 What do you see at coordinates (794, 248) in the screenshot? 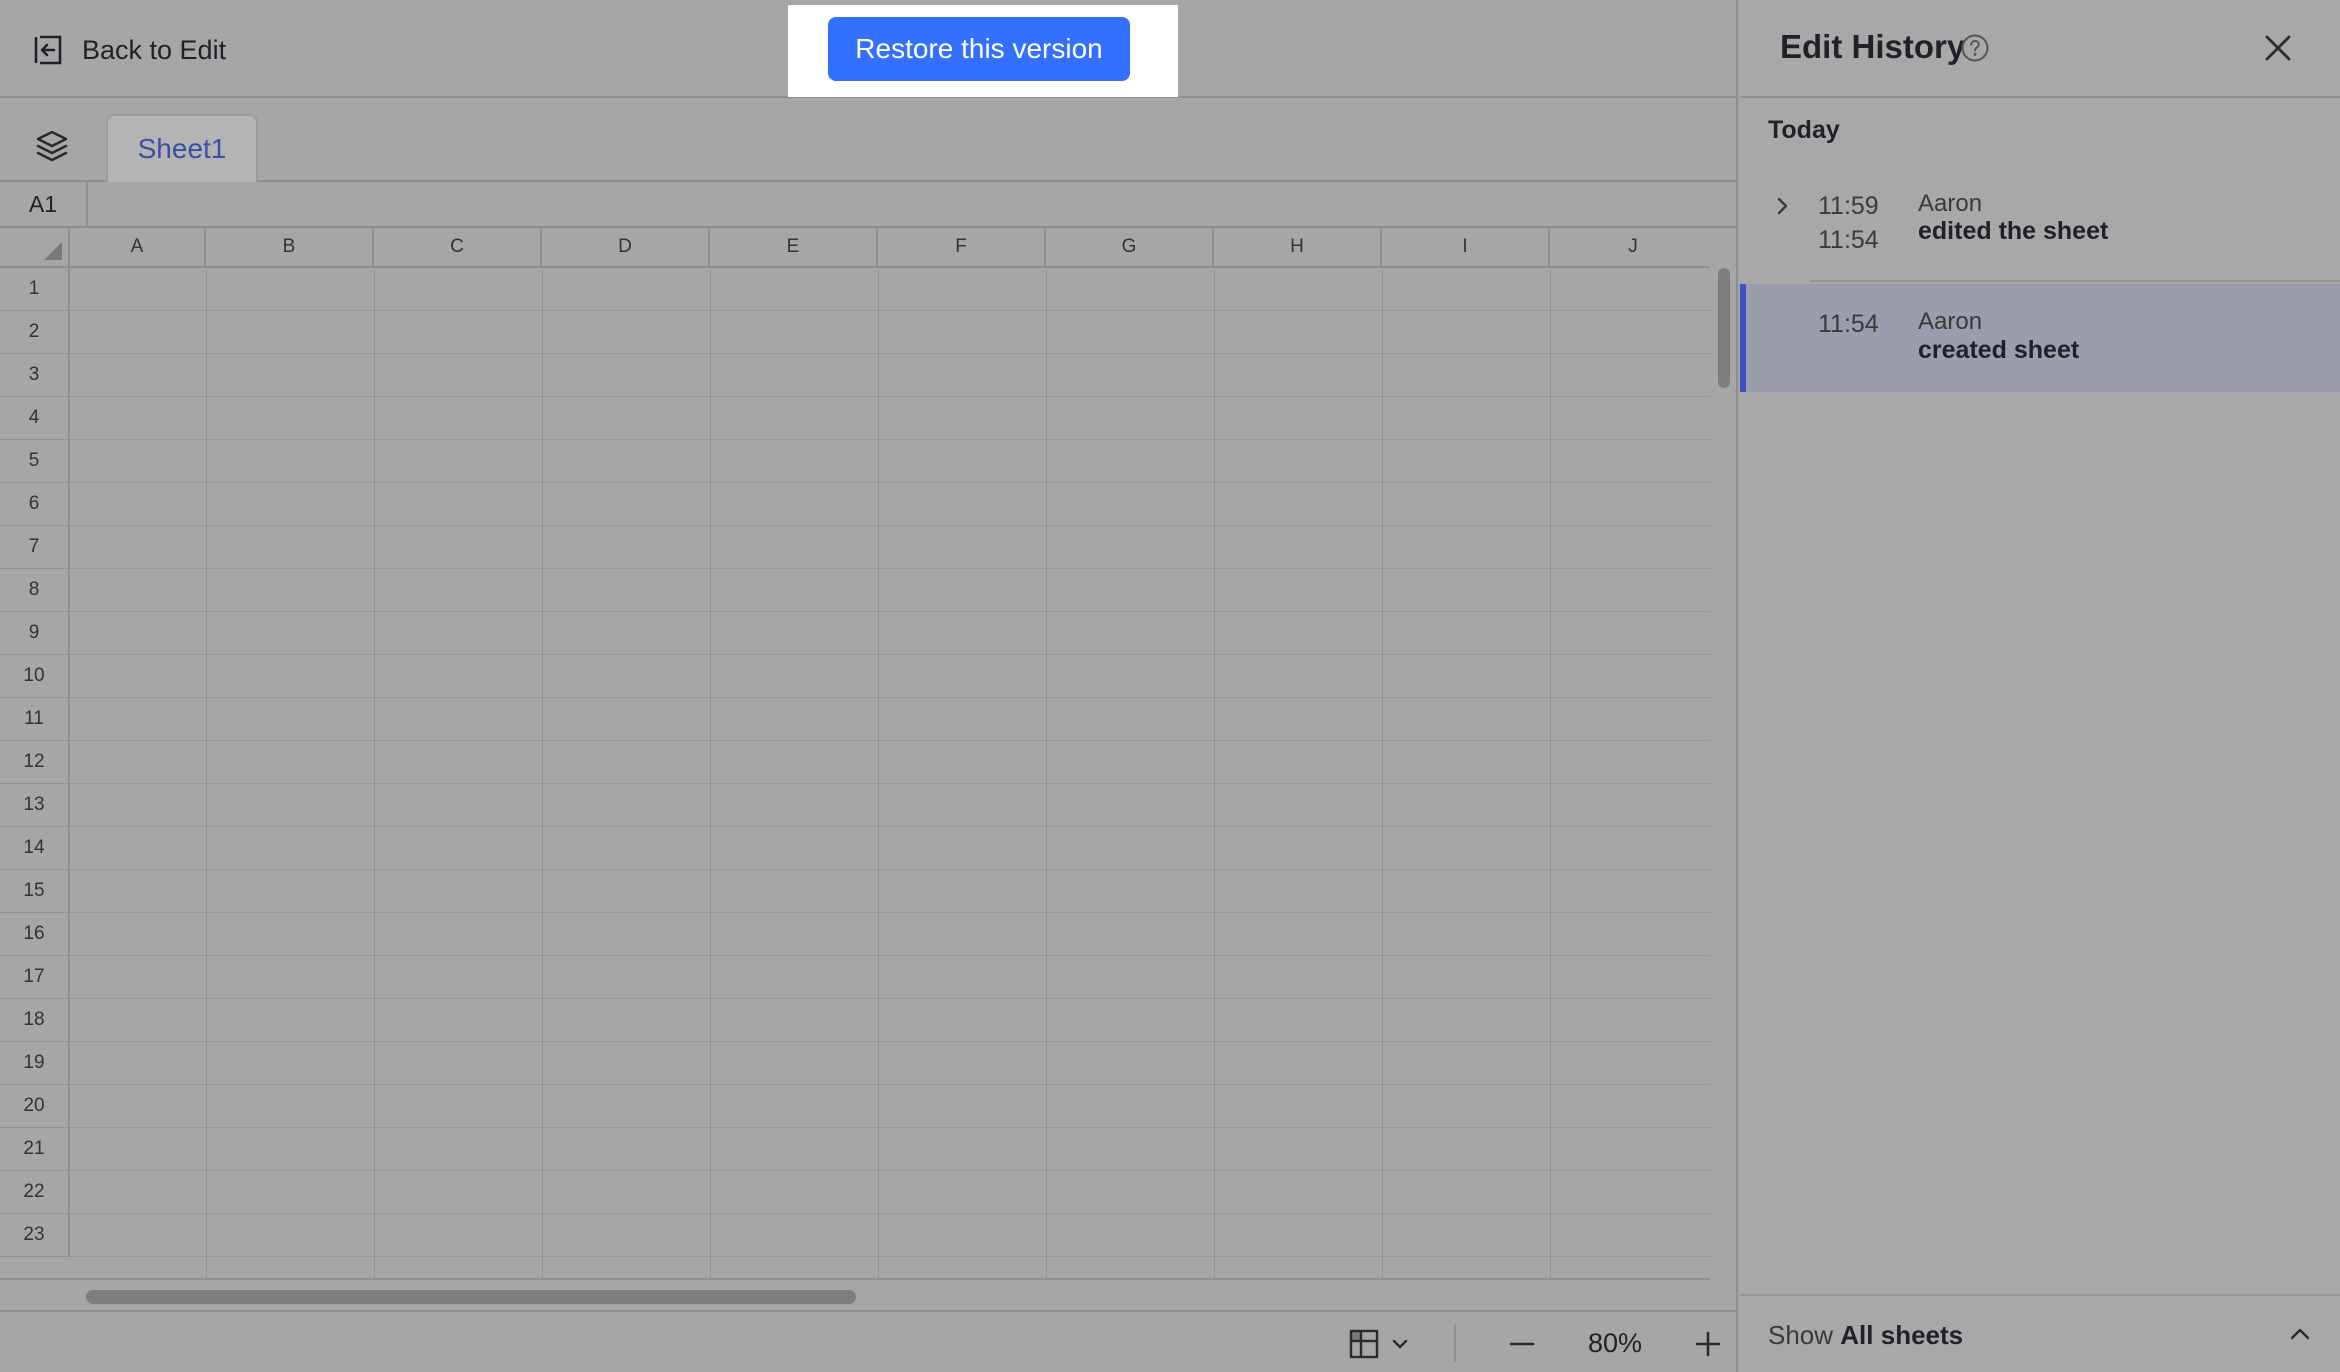
I see `column-header: E` at bounding box center [794, 248].